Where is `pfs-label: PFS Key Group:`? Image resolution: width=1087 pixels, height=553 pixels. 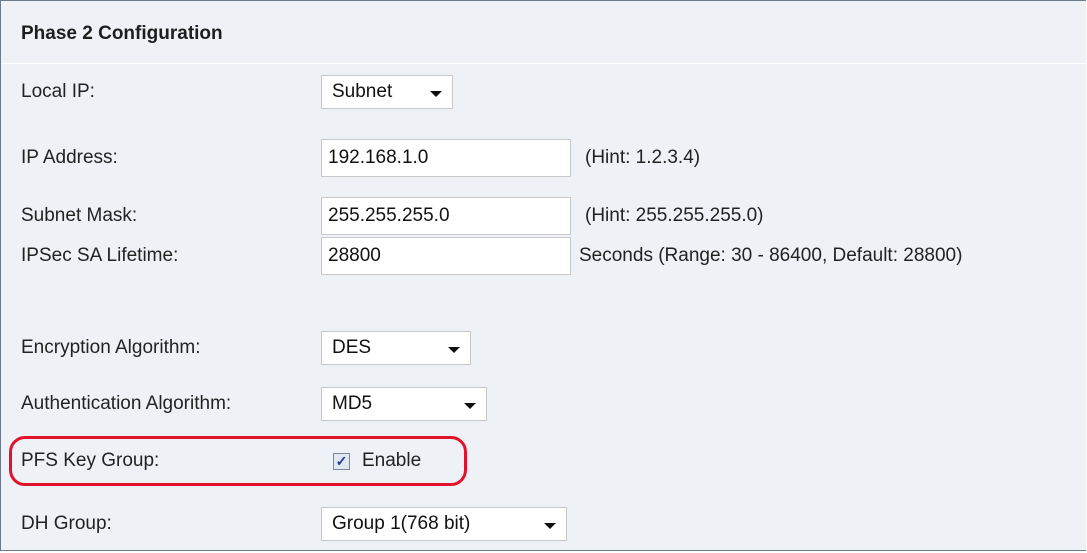 pfs-label: PFS Key Group: is located at coordinates (90, 460).